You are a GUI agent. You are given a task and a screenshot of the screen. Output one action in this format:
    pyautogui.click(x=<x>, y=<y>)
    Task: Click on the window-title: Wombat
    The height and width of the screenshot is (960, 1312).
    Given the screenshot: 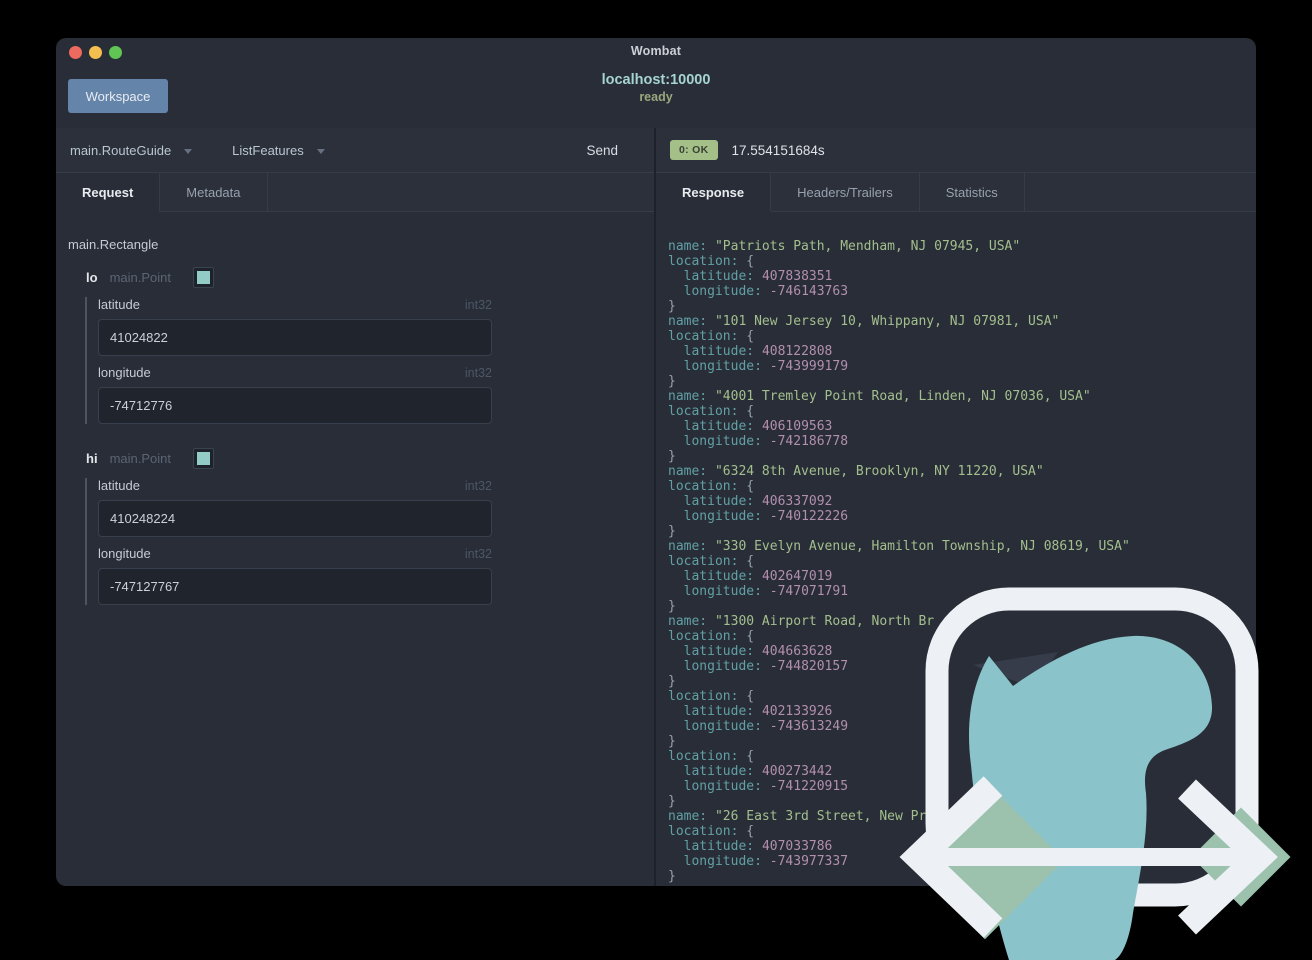 What is the action you would take?
    pyautogui.click(x=656, y=51)
    